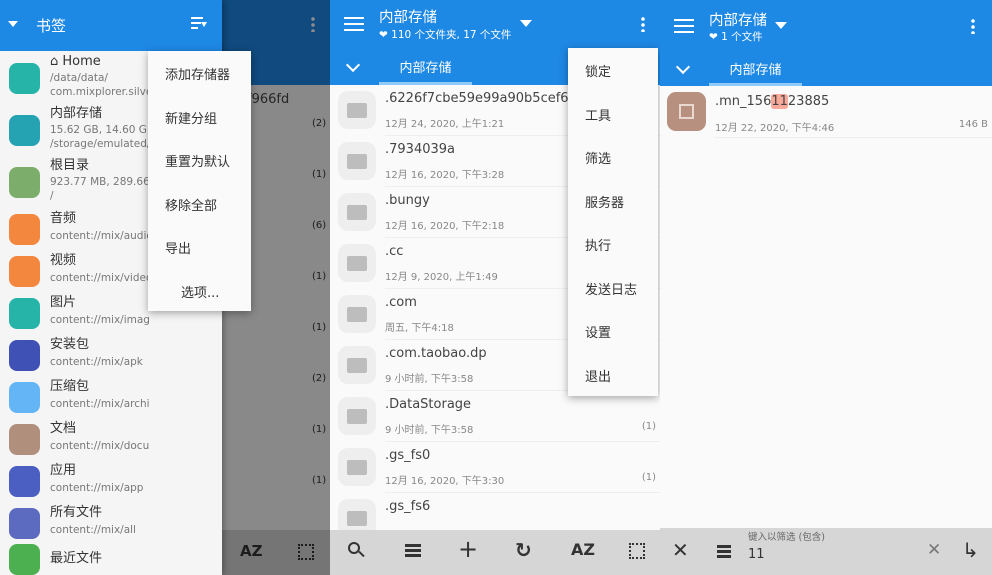  What do you see at coordinates (428, 404) in the screenshot?
I see `file-name: .DataStorage` at bounding box center [428, 404].